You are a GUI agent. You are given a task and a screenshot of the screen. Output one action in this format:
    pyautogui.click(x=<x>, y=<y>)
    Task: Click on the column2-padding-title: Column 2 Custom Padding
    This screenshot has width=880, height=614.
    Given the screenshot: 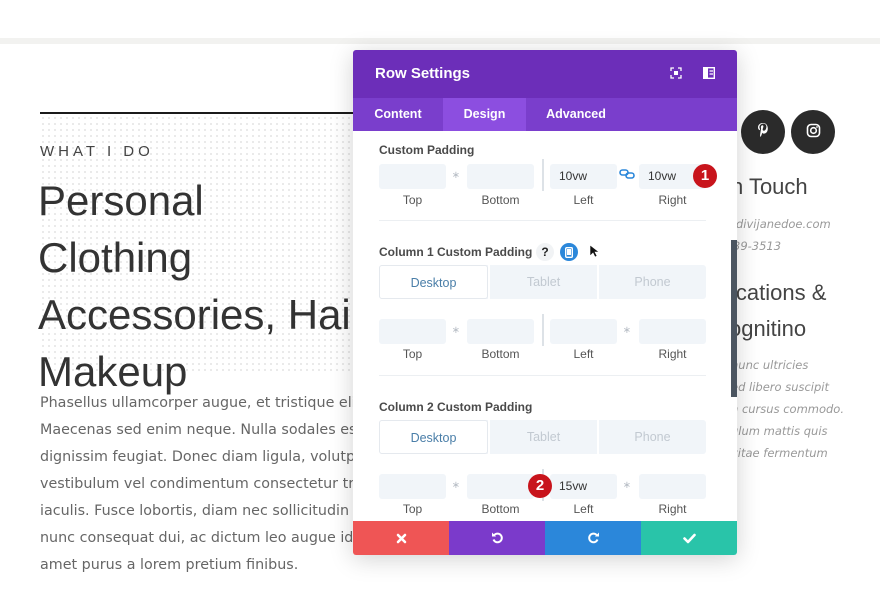 What is the action you would take?
    pyautogui.click(x=456, y=407)
    